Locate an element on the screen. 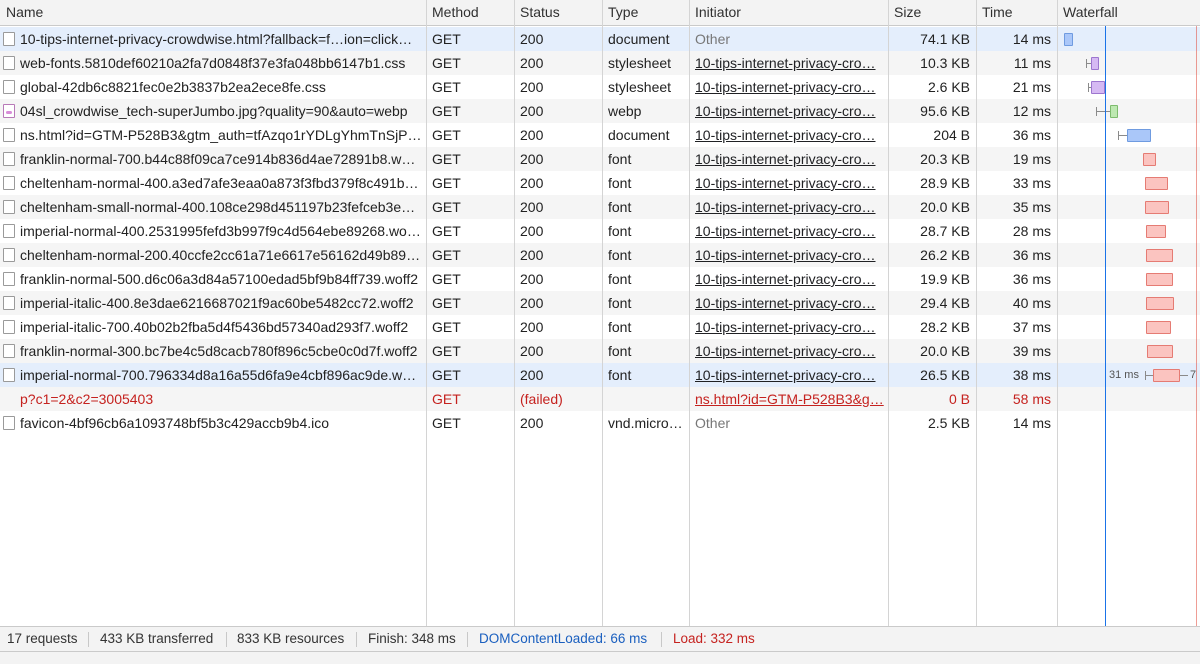 This screenshot has width=1200, height=664. column-header-type: Type is located at coordinates (645, 13).